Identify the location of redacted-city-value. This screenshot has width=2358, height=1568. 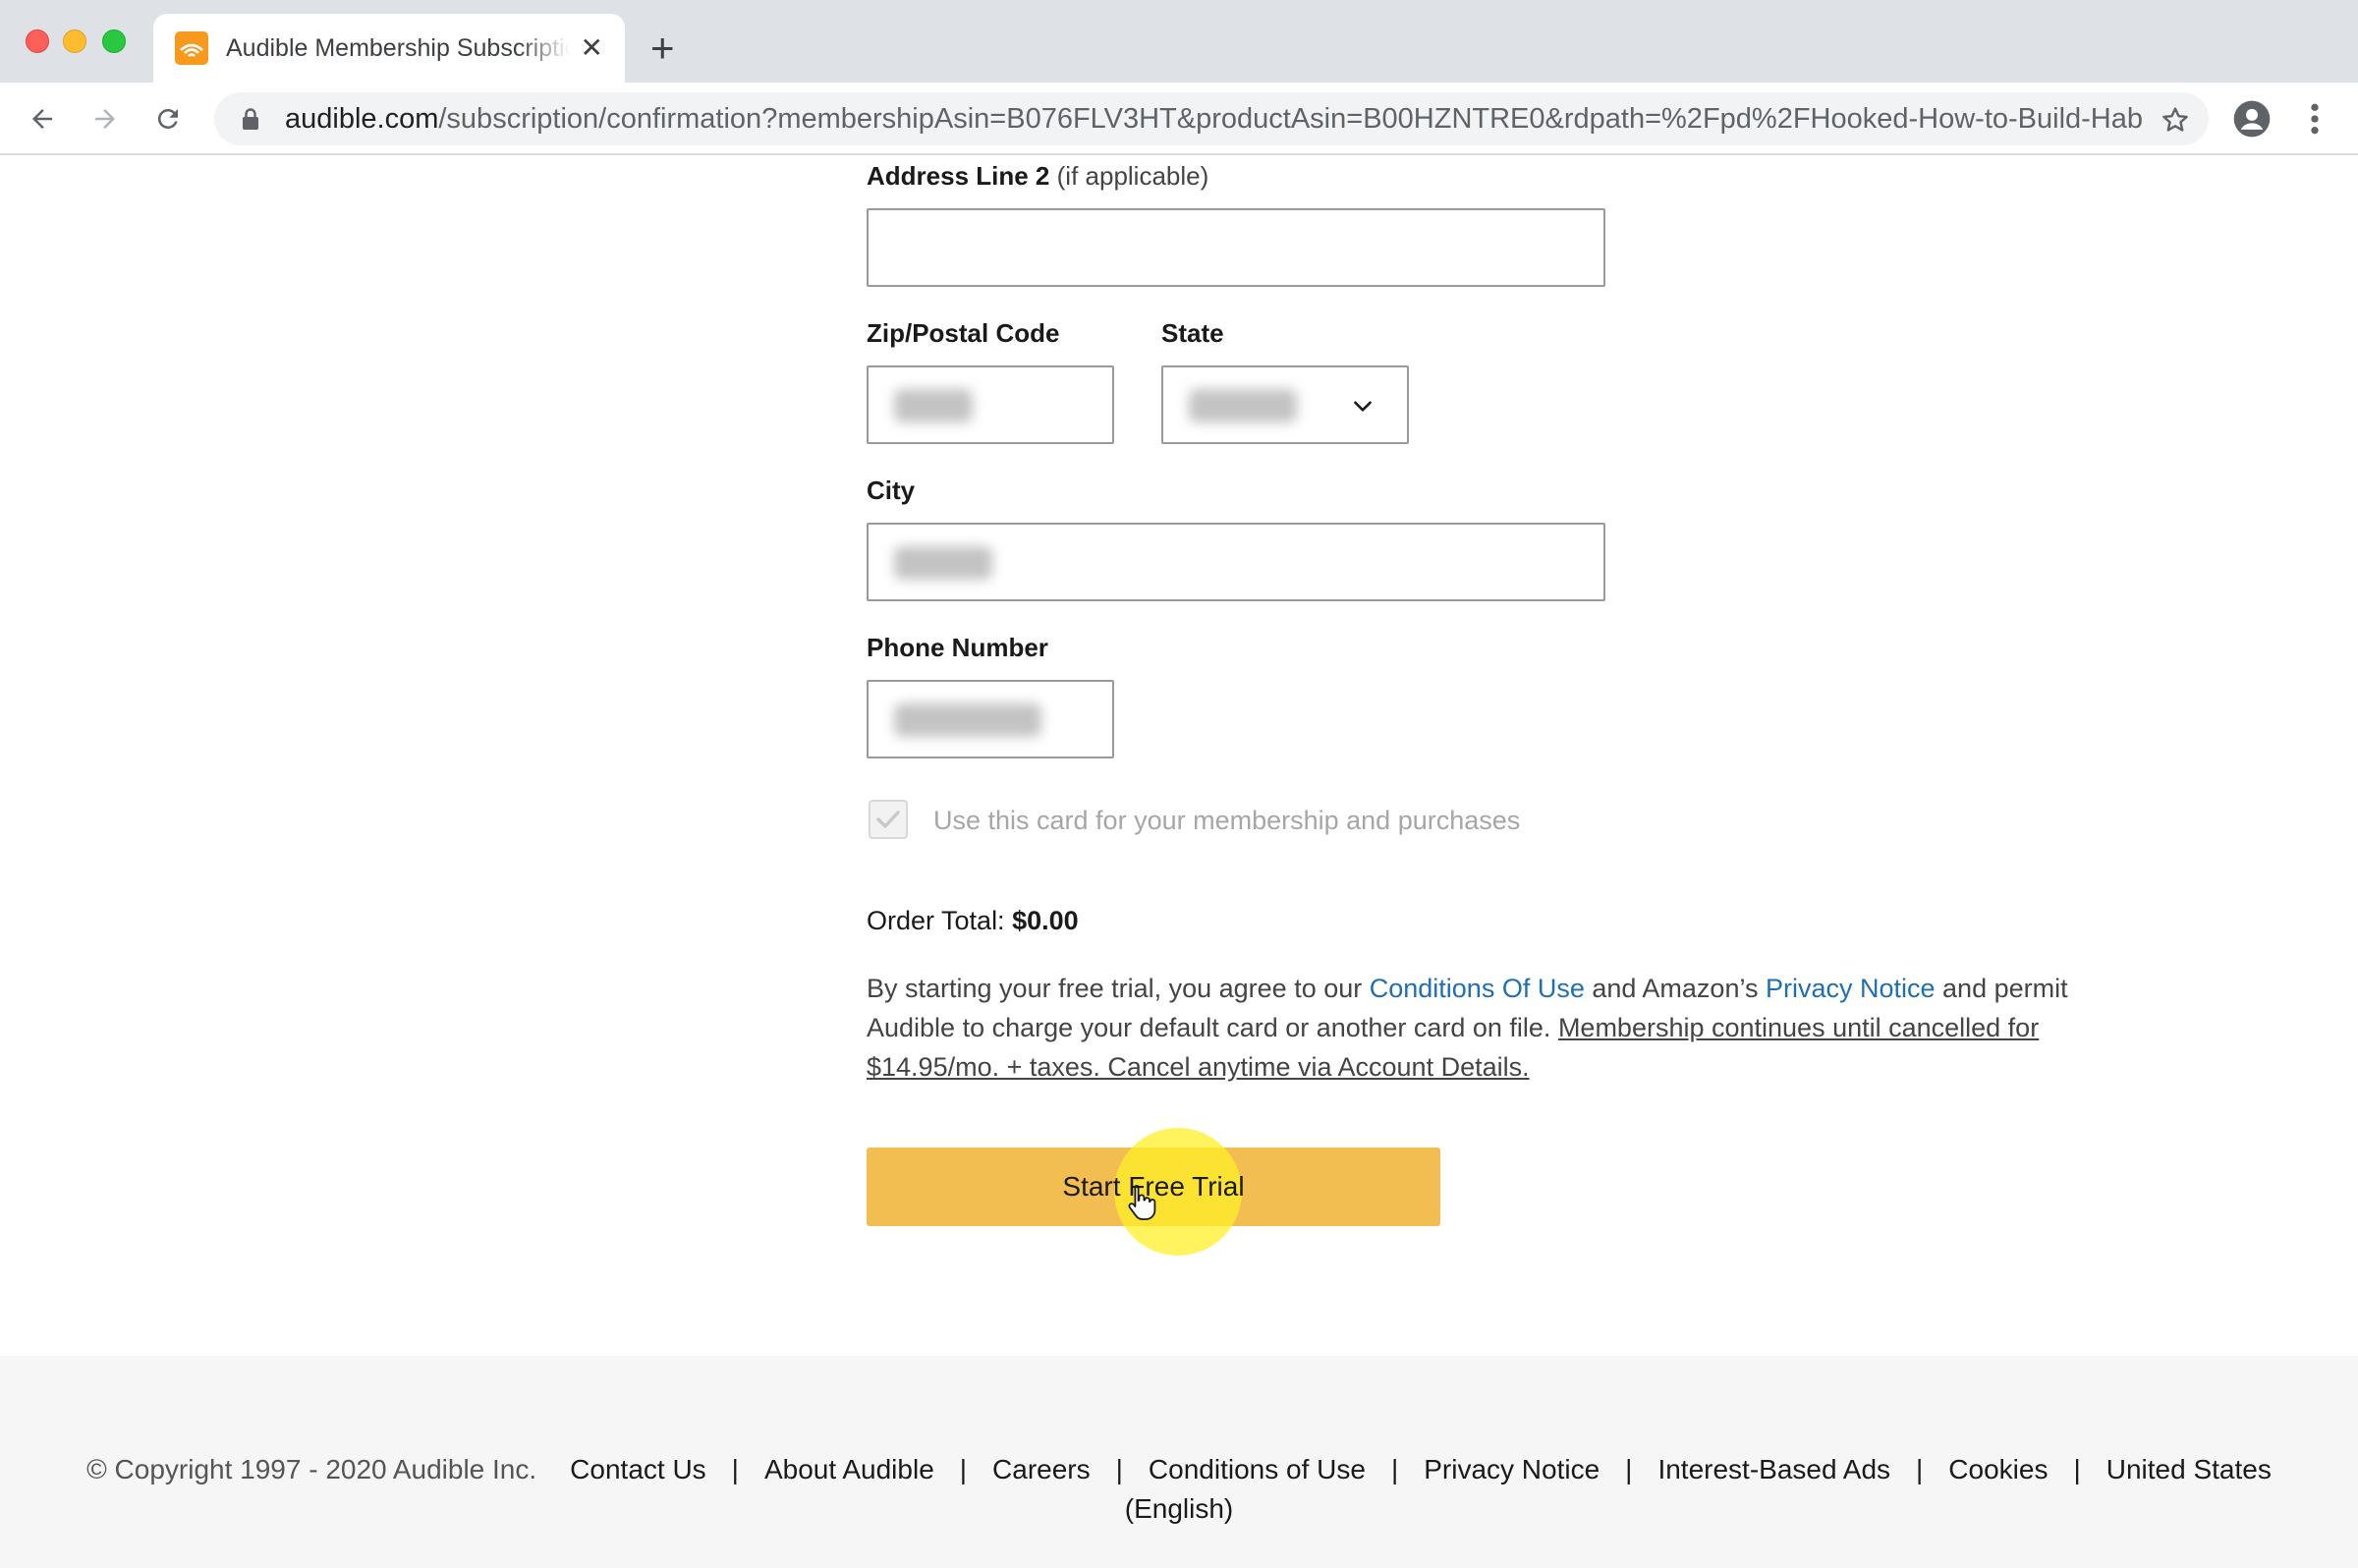
(943, 563).